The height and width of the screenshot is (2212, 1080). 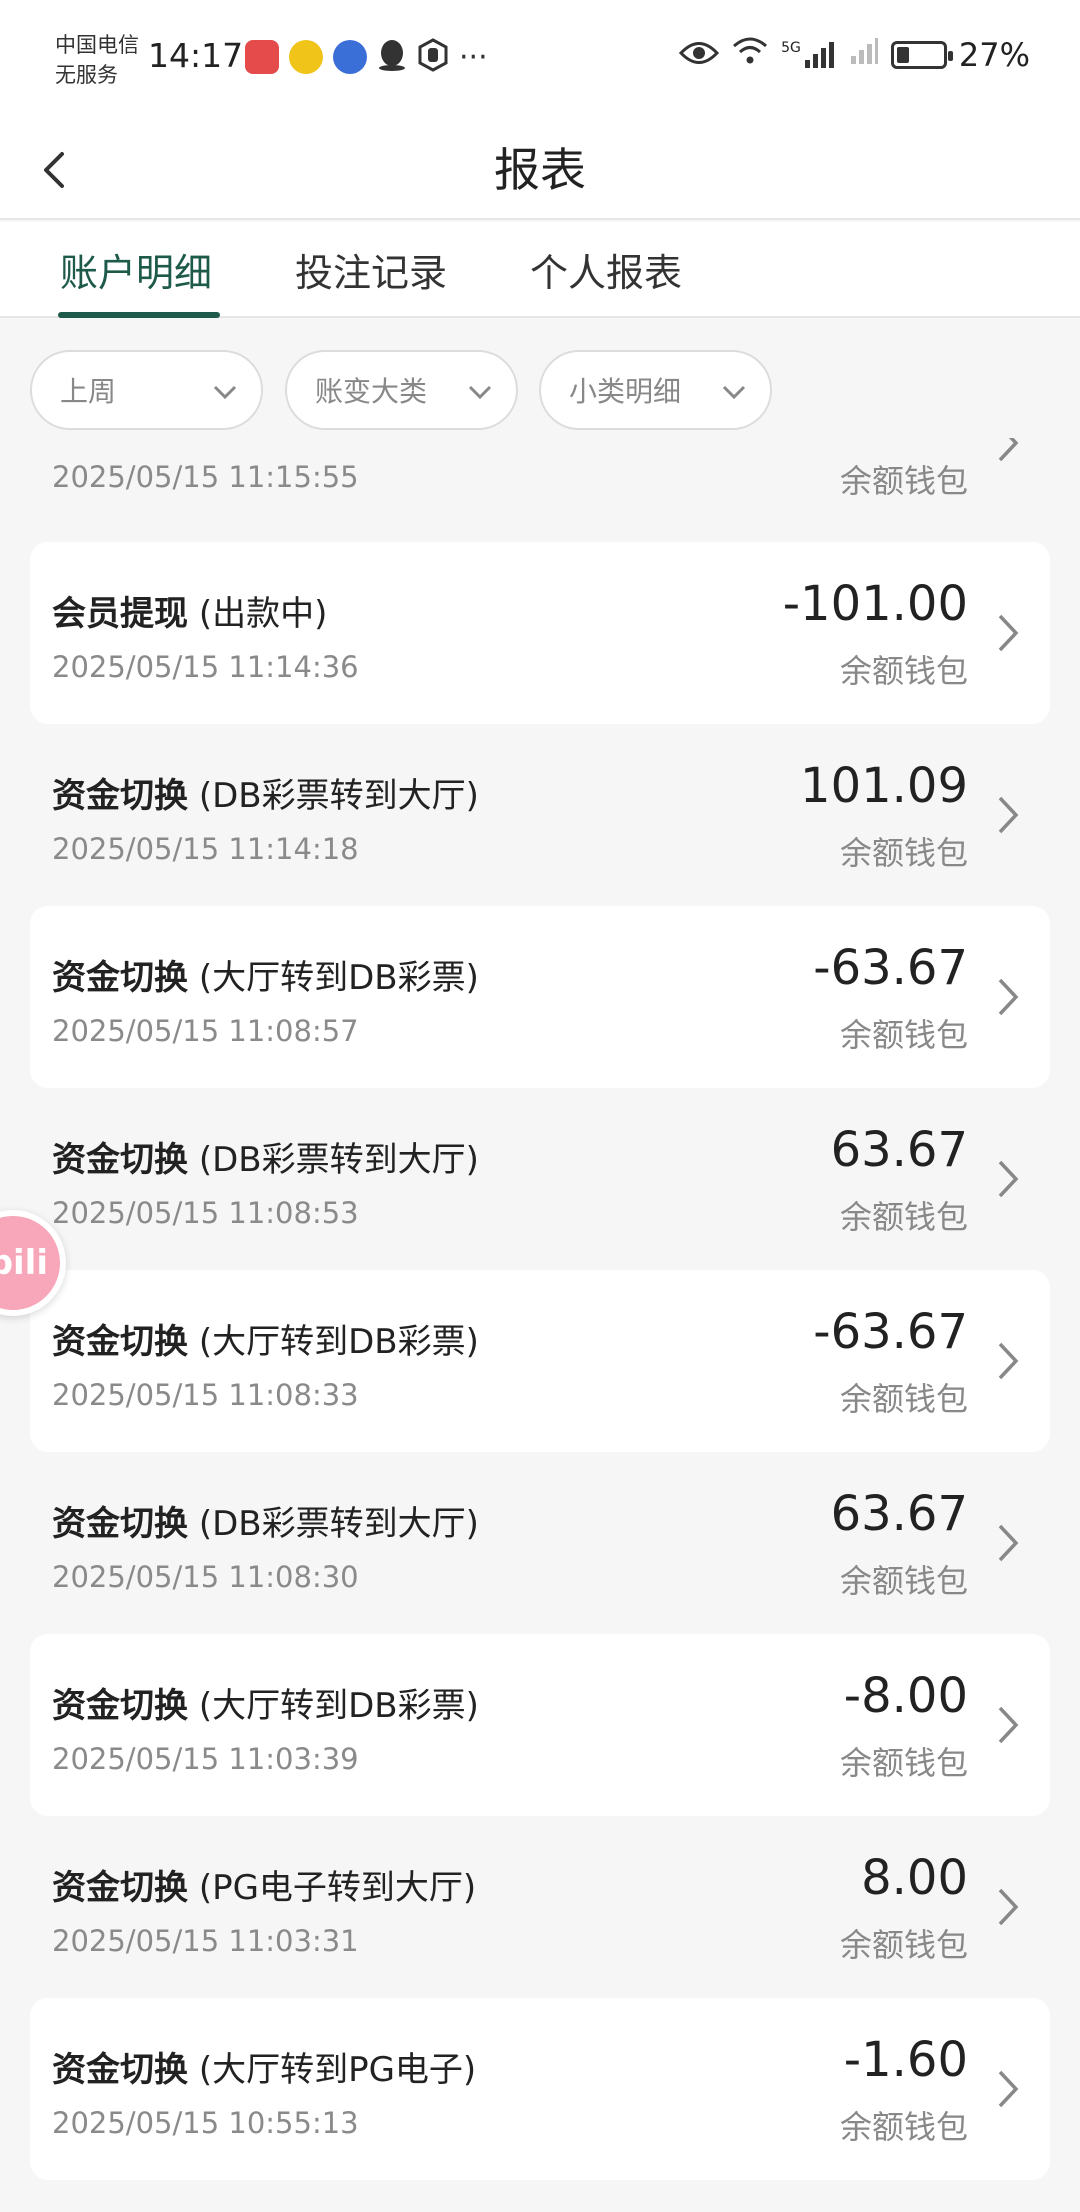 I want to click on network-type-label: 5G, so click(x=791, y=48).